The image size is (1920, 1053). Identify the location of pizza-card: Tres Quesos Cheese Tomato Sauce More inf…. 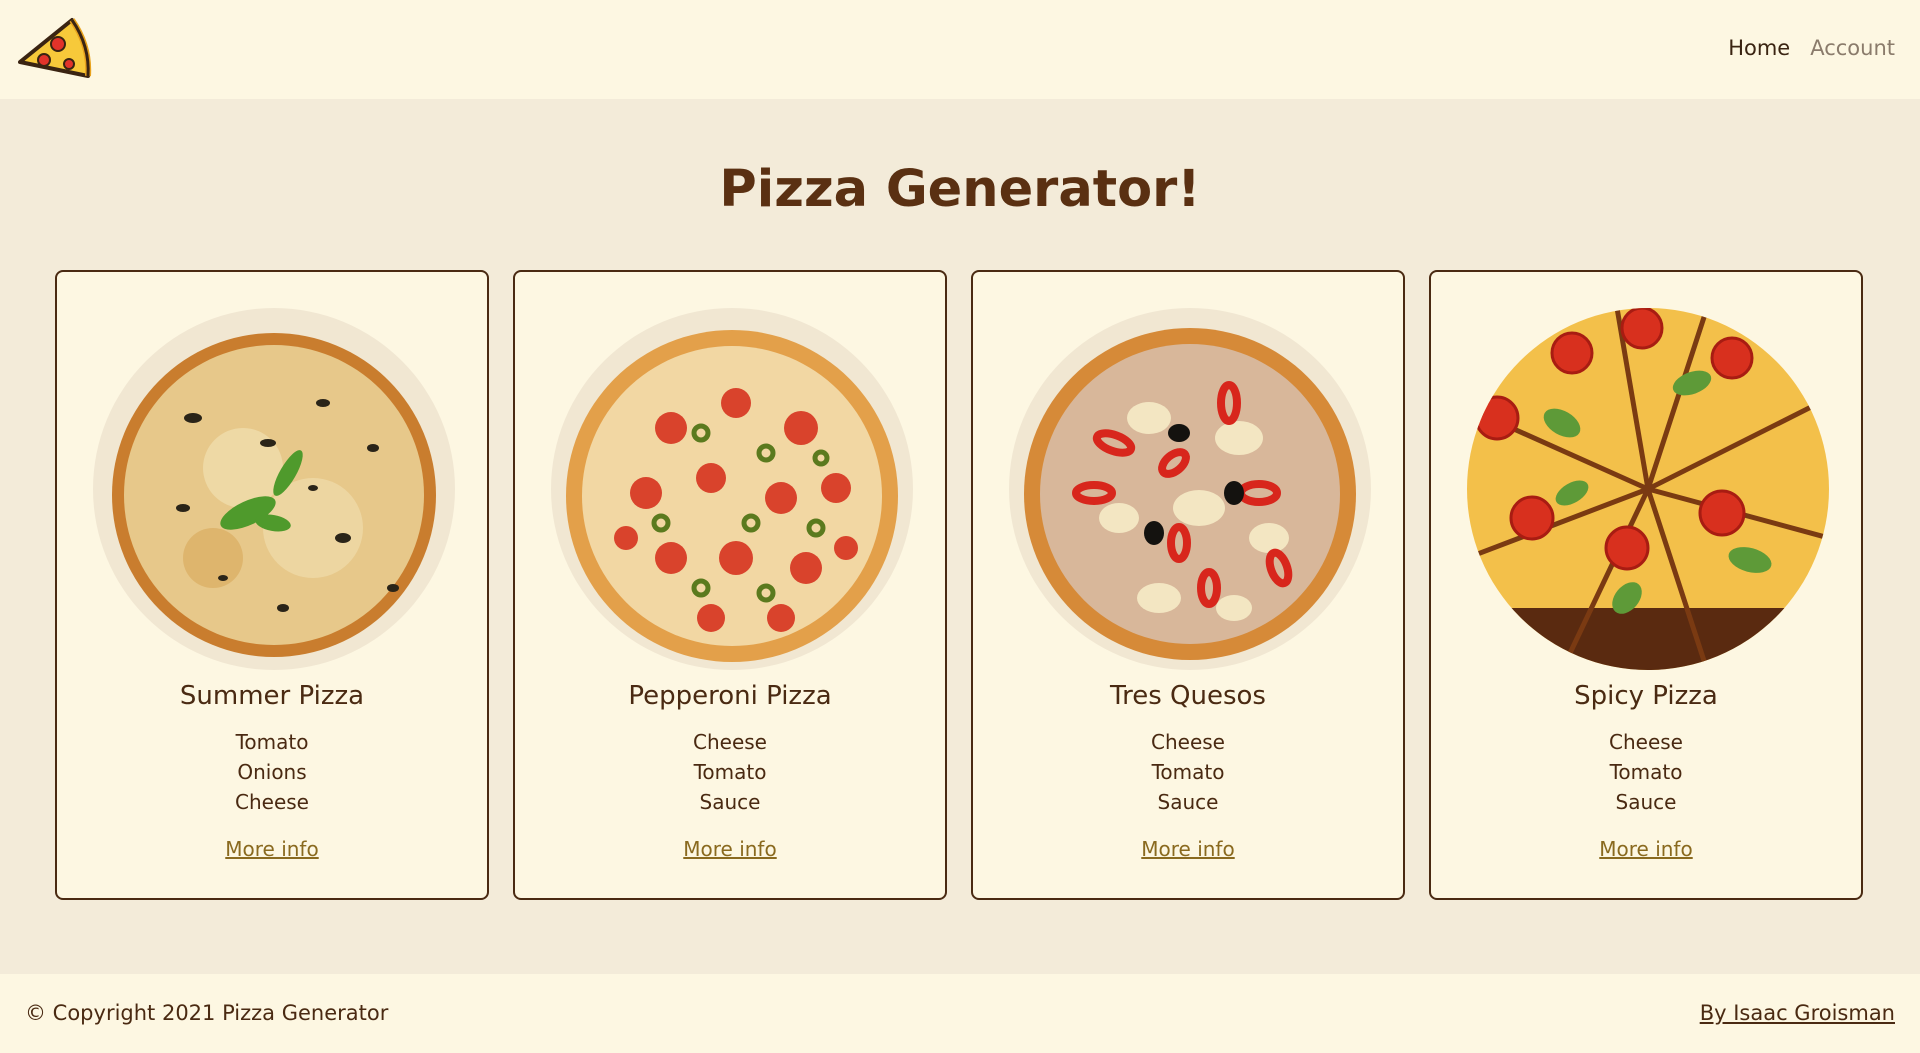
(1188, 585).